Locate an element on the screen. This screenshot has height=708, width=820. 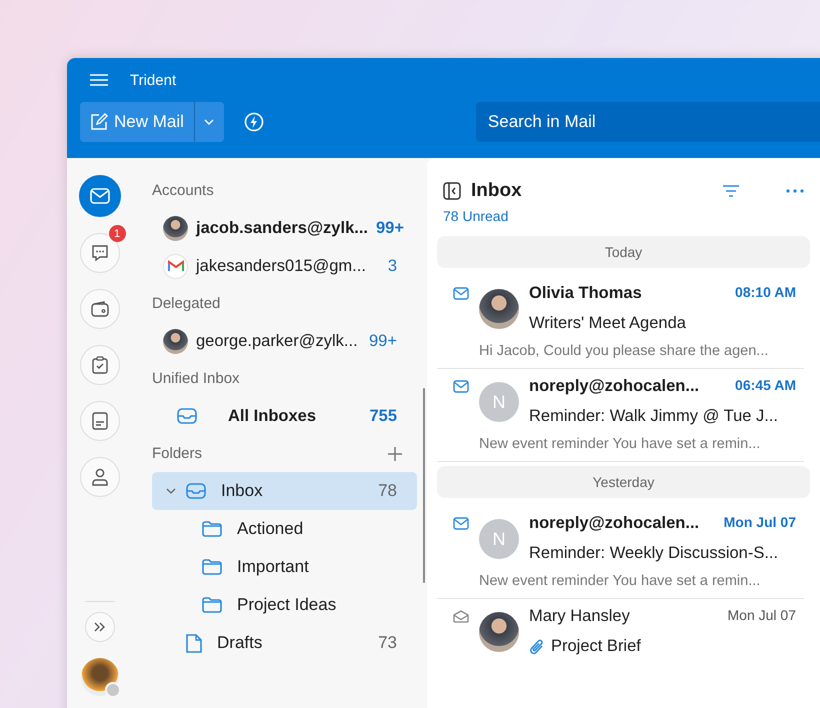
chevron-icon is located at coordinates (171, 491).